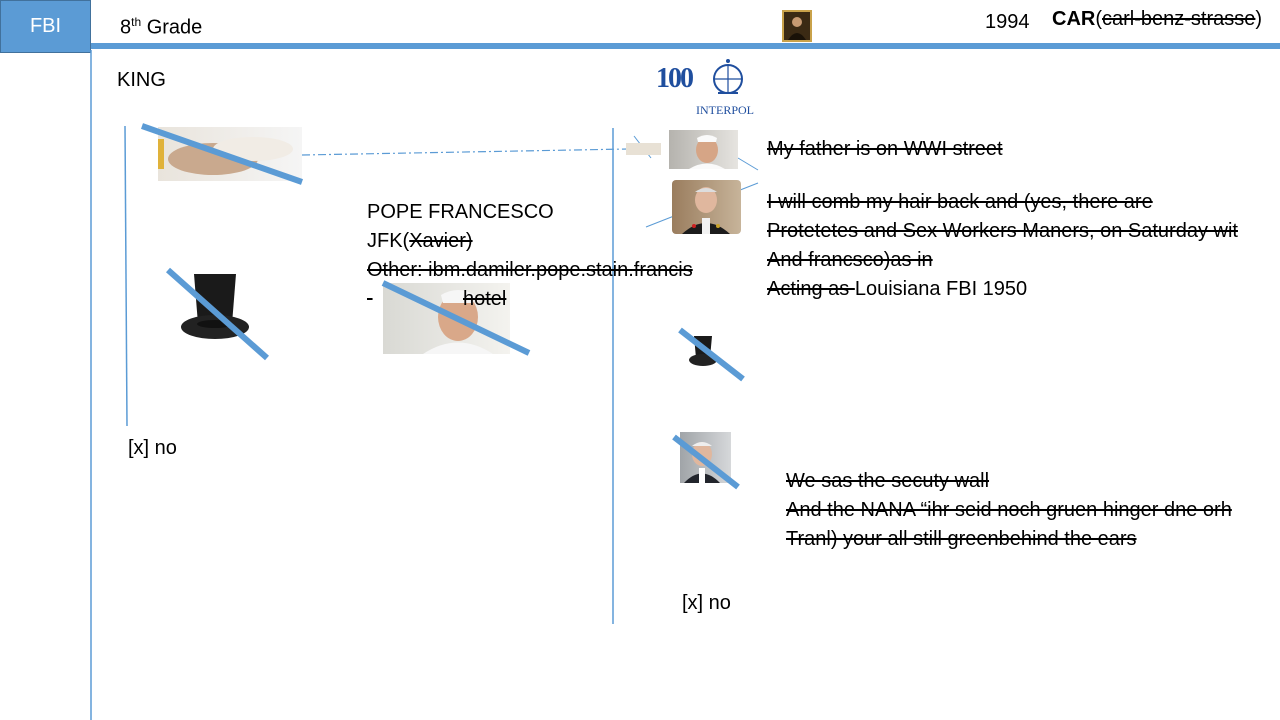  Describe the element at coordinates (706, 462) in the screenshot. I see `strike-bar-king-photo` at that location.